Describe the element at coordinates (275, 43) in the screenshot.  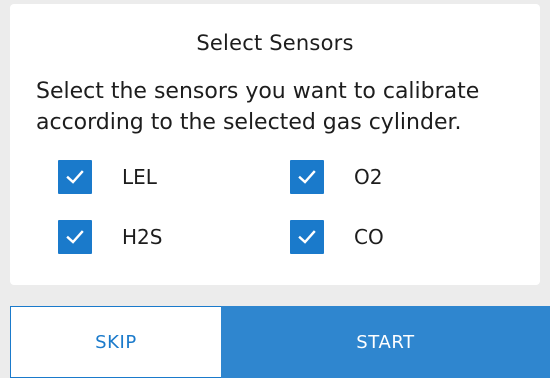
I see `dialog-title: Select Sensors` at that location.